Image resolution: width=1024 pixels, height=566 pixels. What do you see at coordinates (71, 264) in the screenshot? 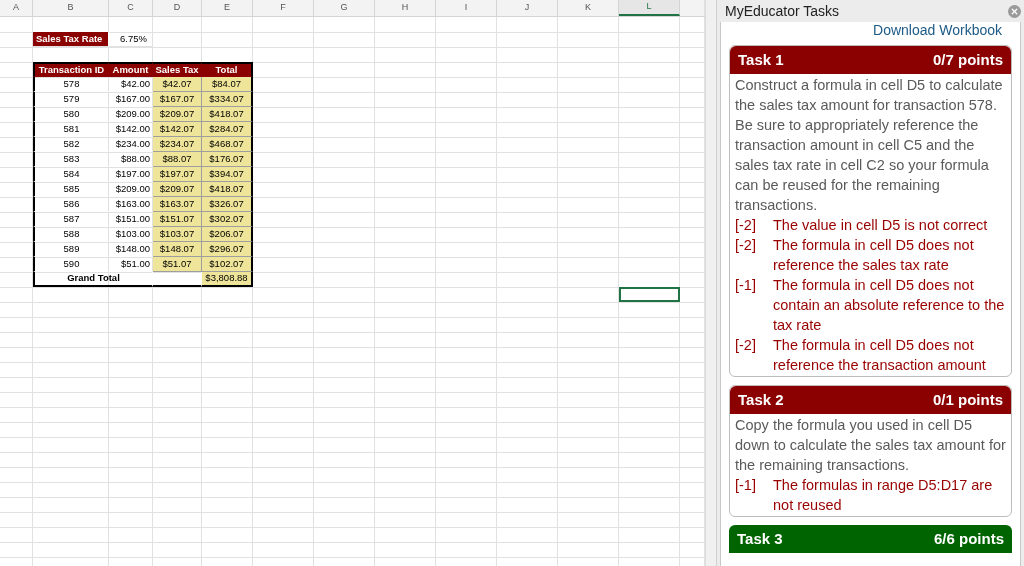
I see `table-cell: 590` at bounding box center [71, 264].